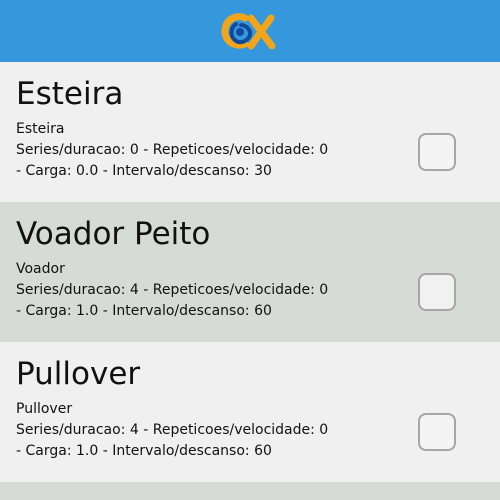 This screenshot has height=500, width=500. I want to click on exercise-title: Esteira, so click(70, 94).